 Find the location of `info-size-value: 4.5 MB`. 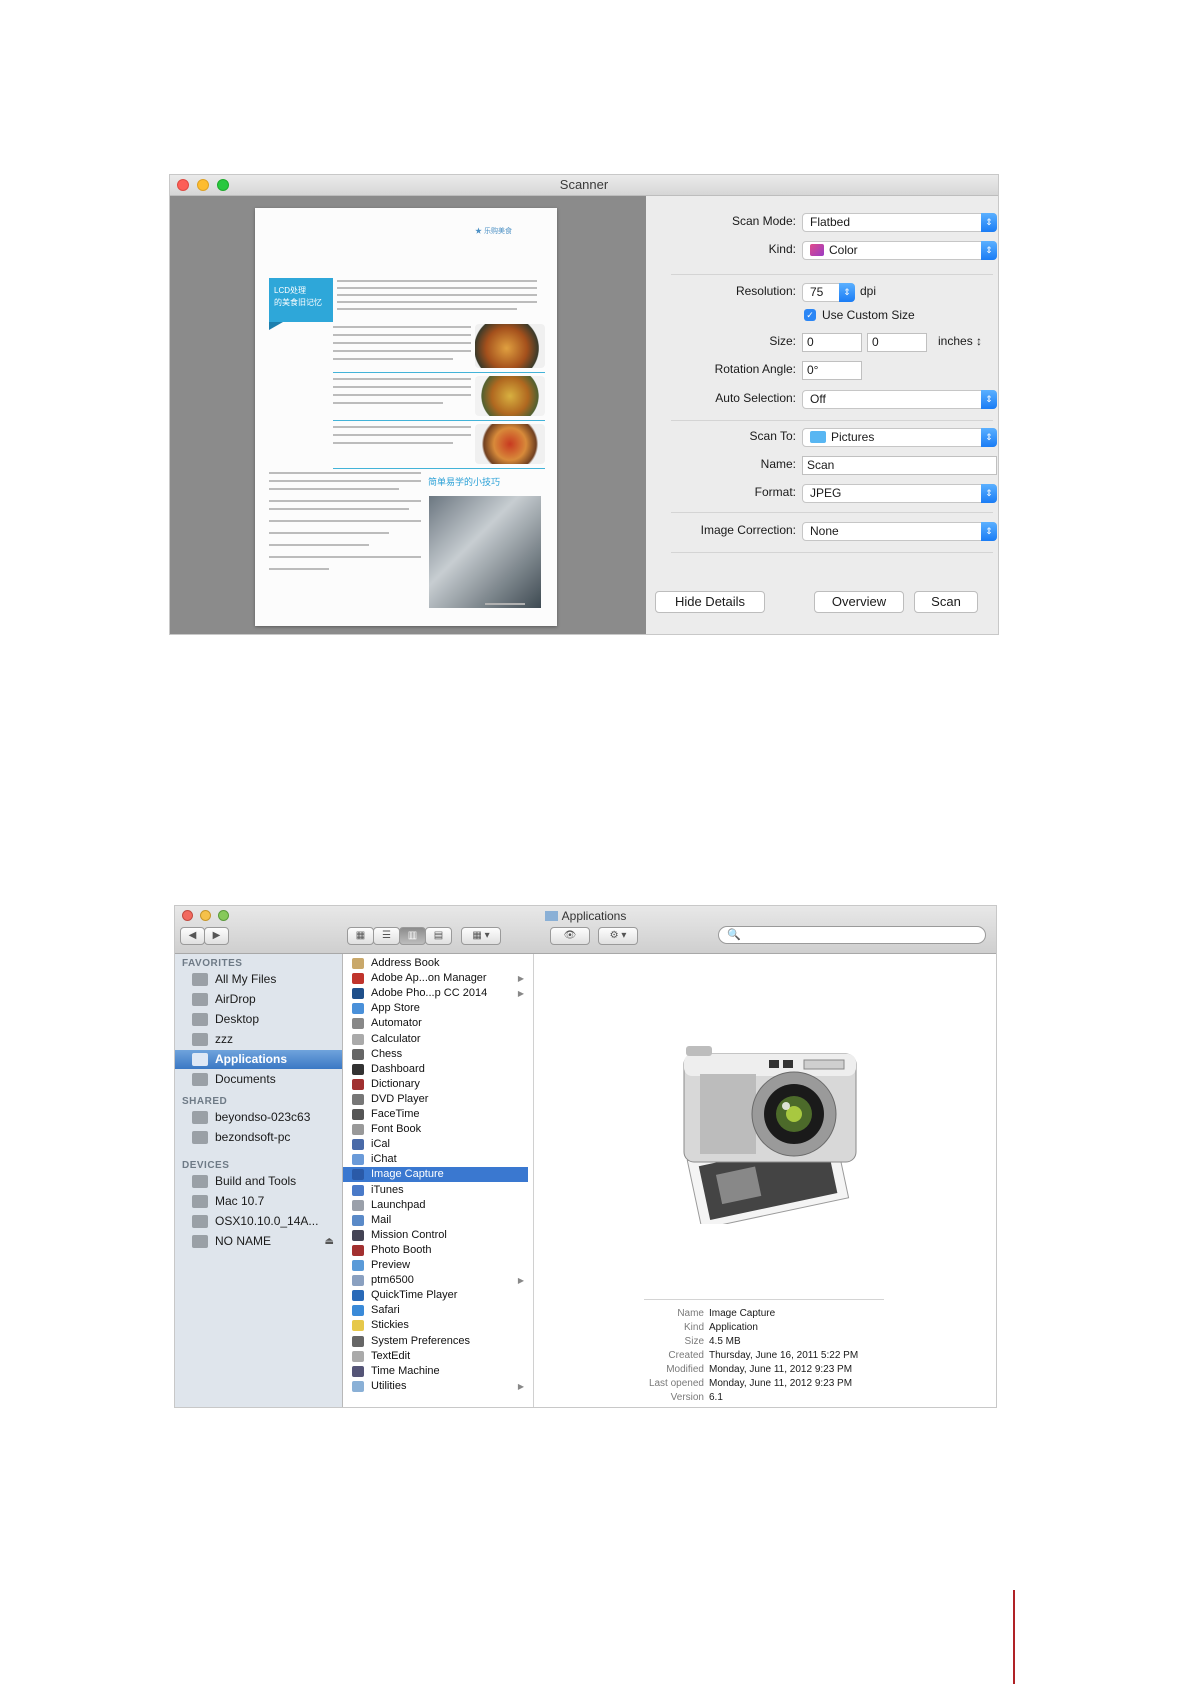

info-size-value: 4.5 MB is located at coordinates (725, 1341).